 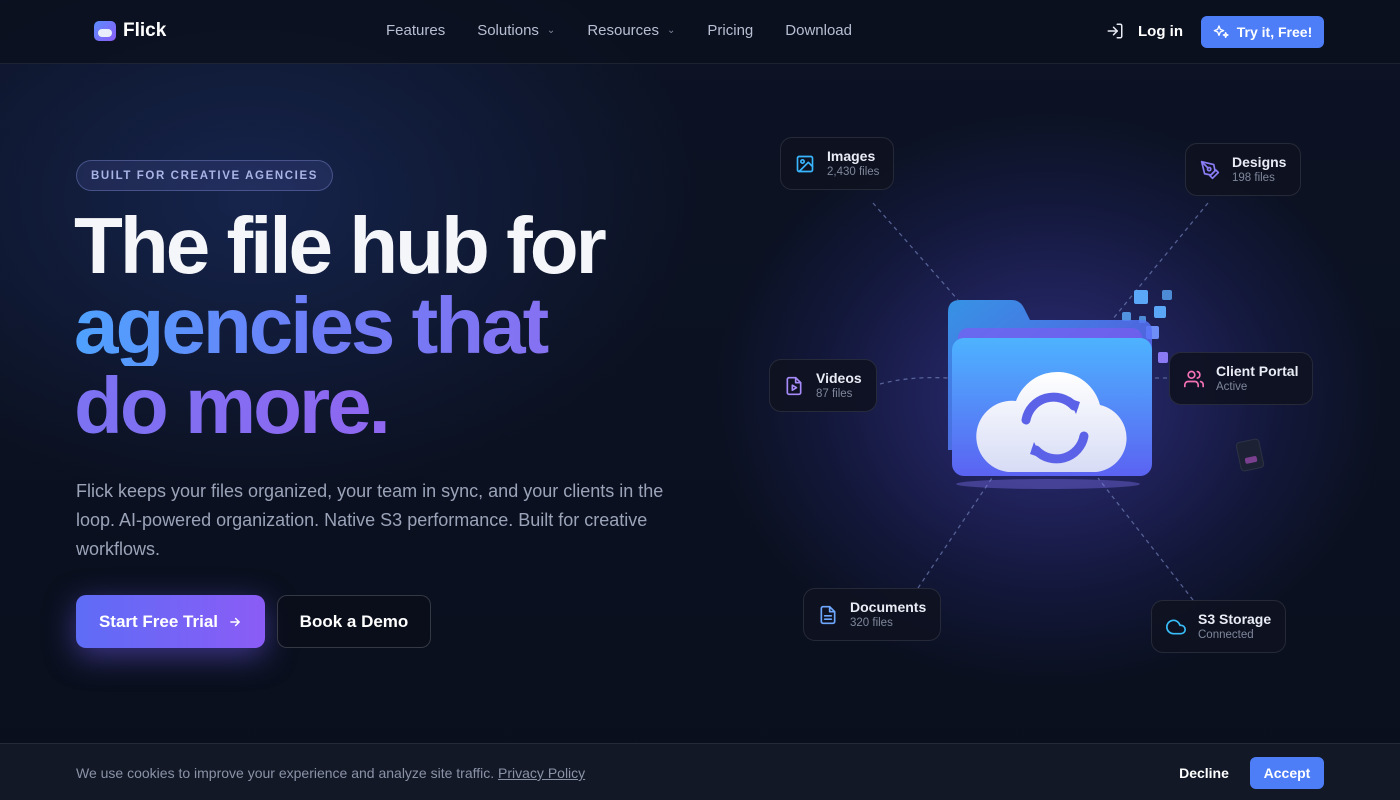 What do you see at coordinates (1194, 378) in the screenshot?
I see `users-icon` at bounding box center [1194, 378].